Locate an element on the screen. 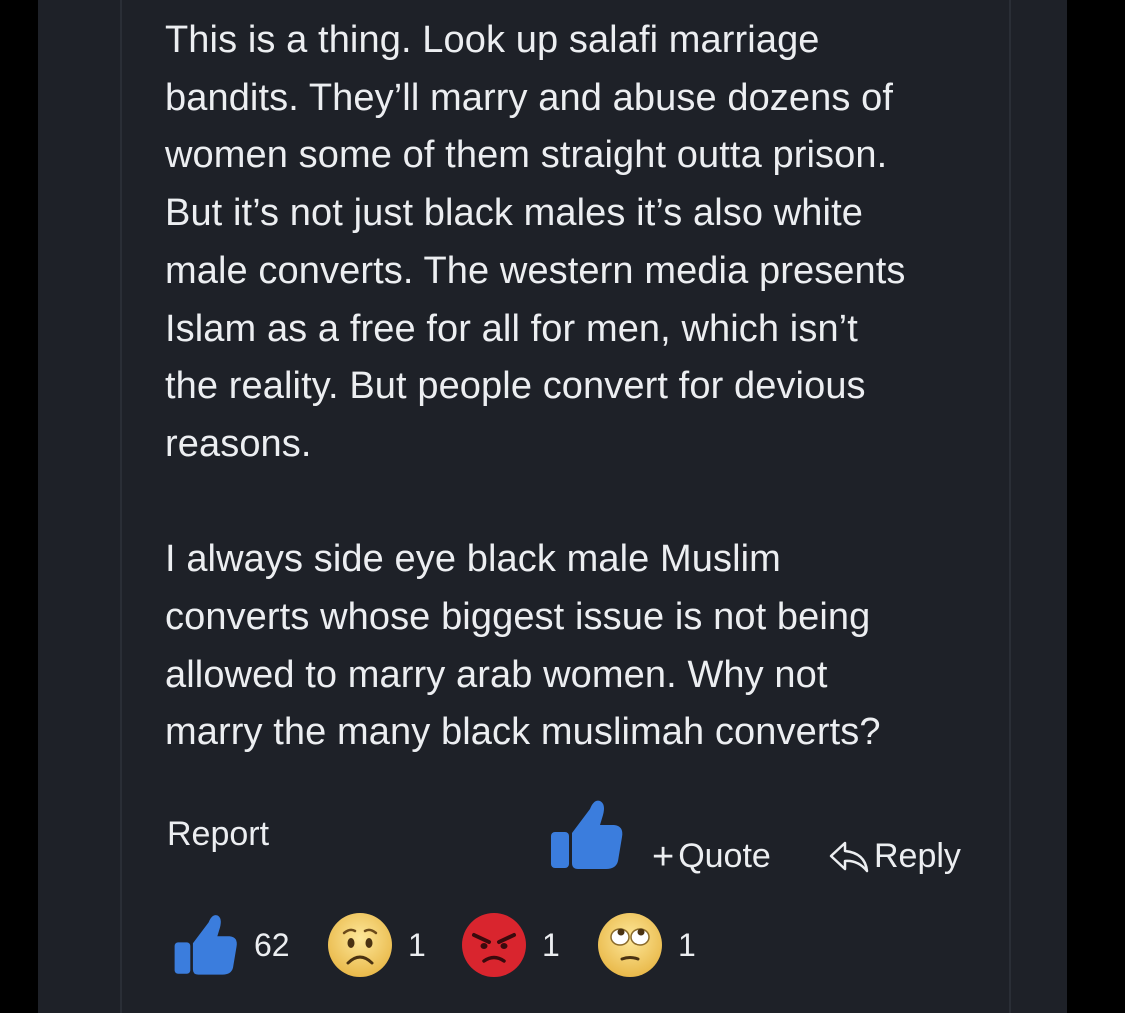 This screenshot has width=1125, height=1013. quote-button: + Quote is located at coordinates (711, 856).